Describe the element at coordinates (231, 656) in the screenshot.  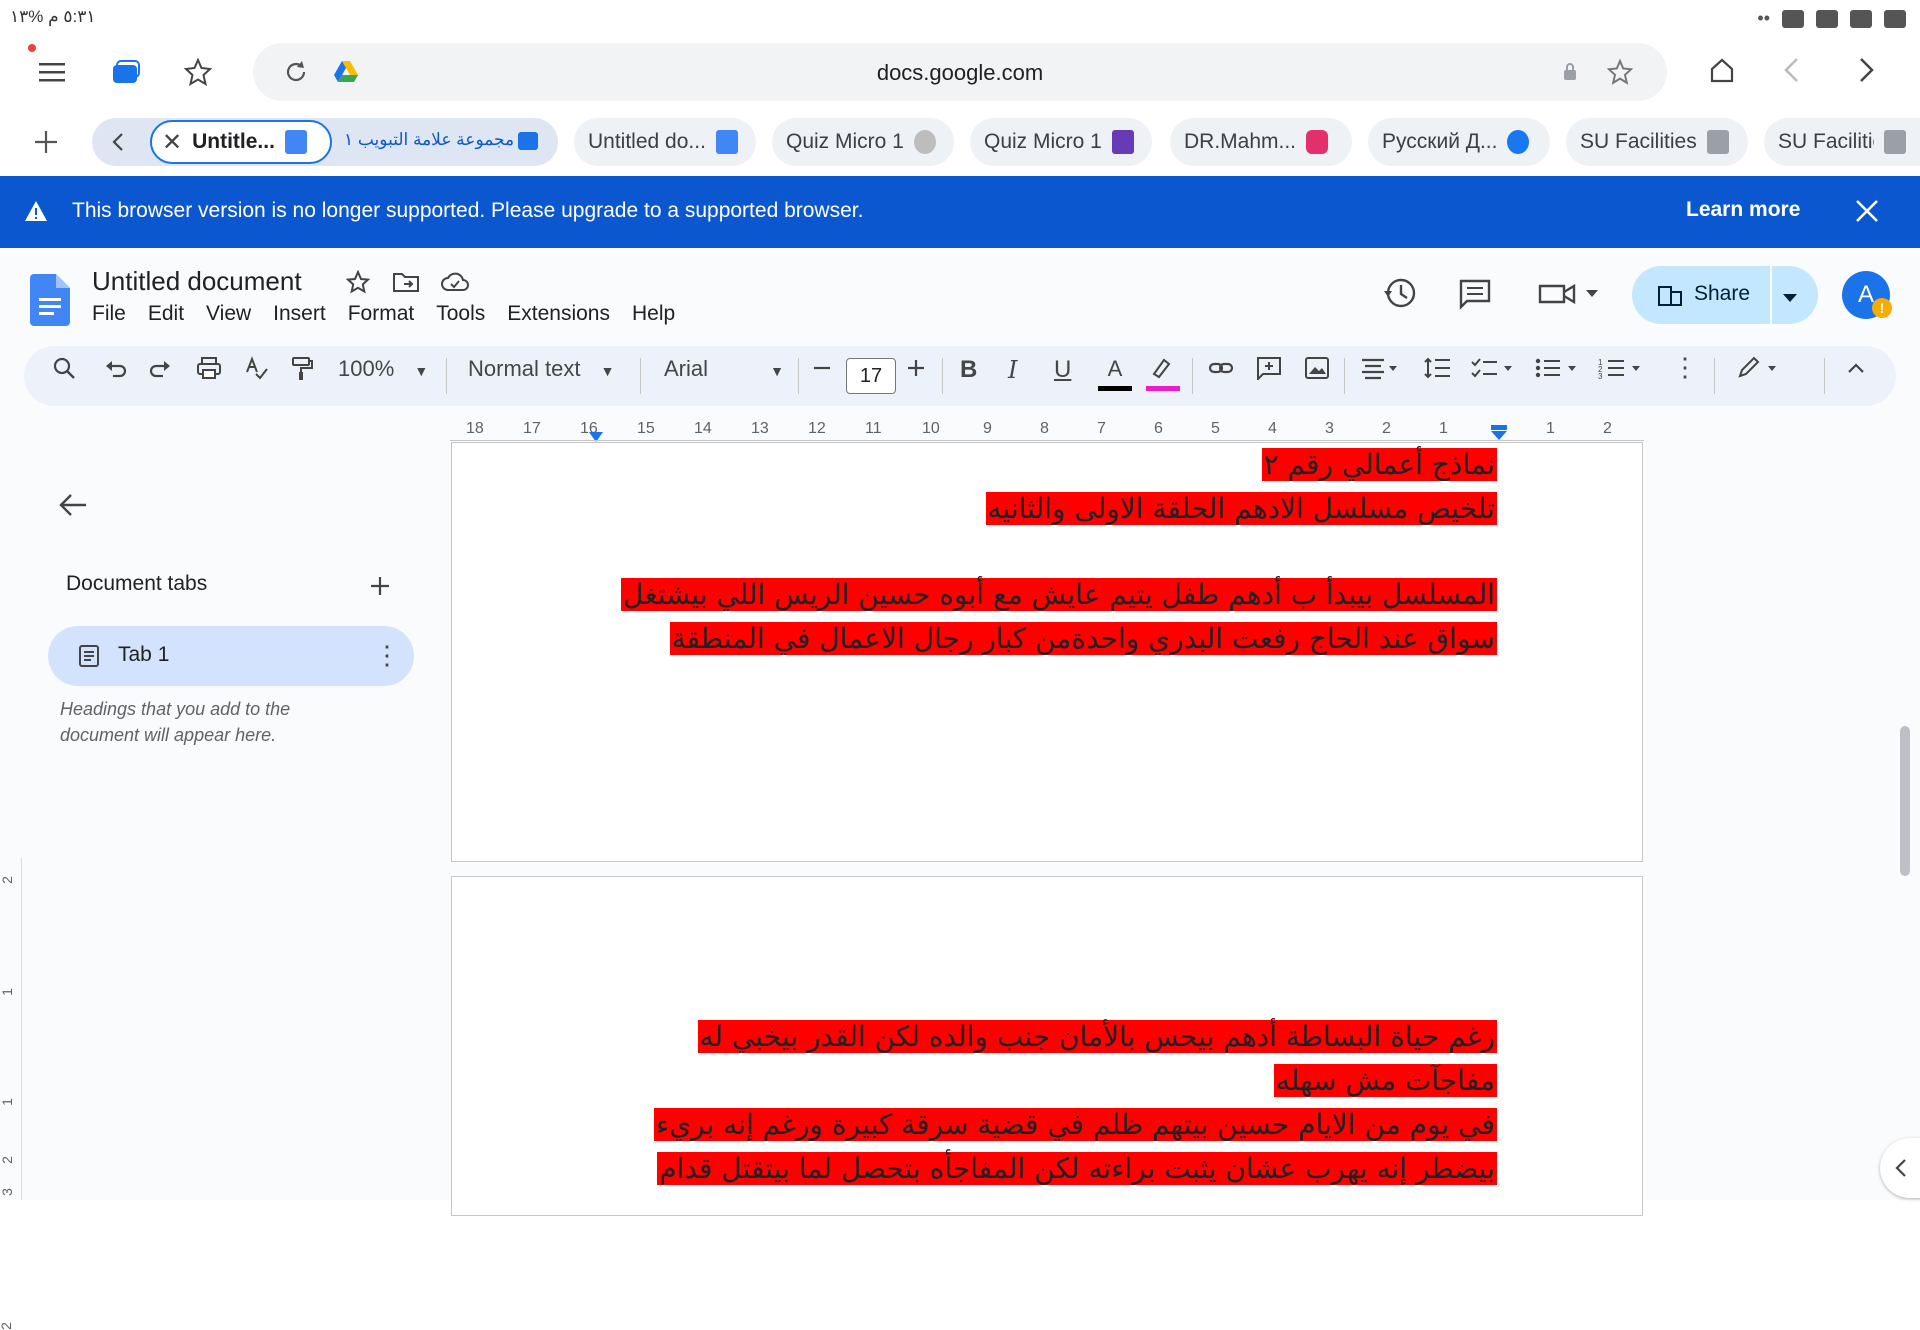
I see `document-tab-item: Tab 1 ⋮` at that location.